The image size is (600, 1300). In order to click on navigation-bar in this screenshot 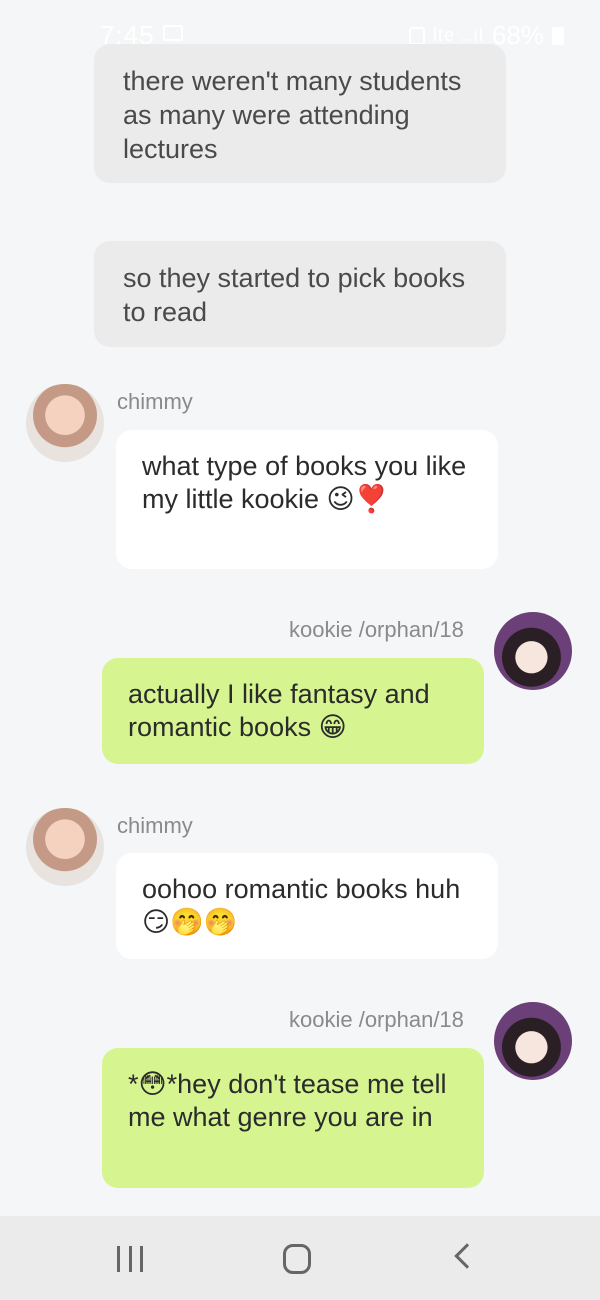, I will do `click(300, 1258)`.